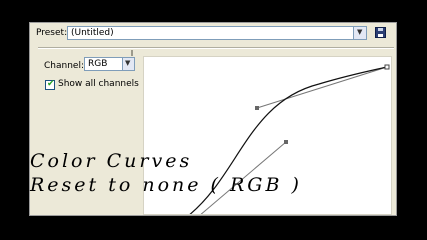  What do you see at coordinates (132, 53) in the screenshot?
I see `pane-splitter` at bounding box center [132, 53].